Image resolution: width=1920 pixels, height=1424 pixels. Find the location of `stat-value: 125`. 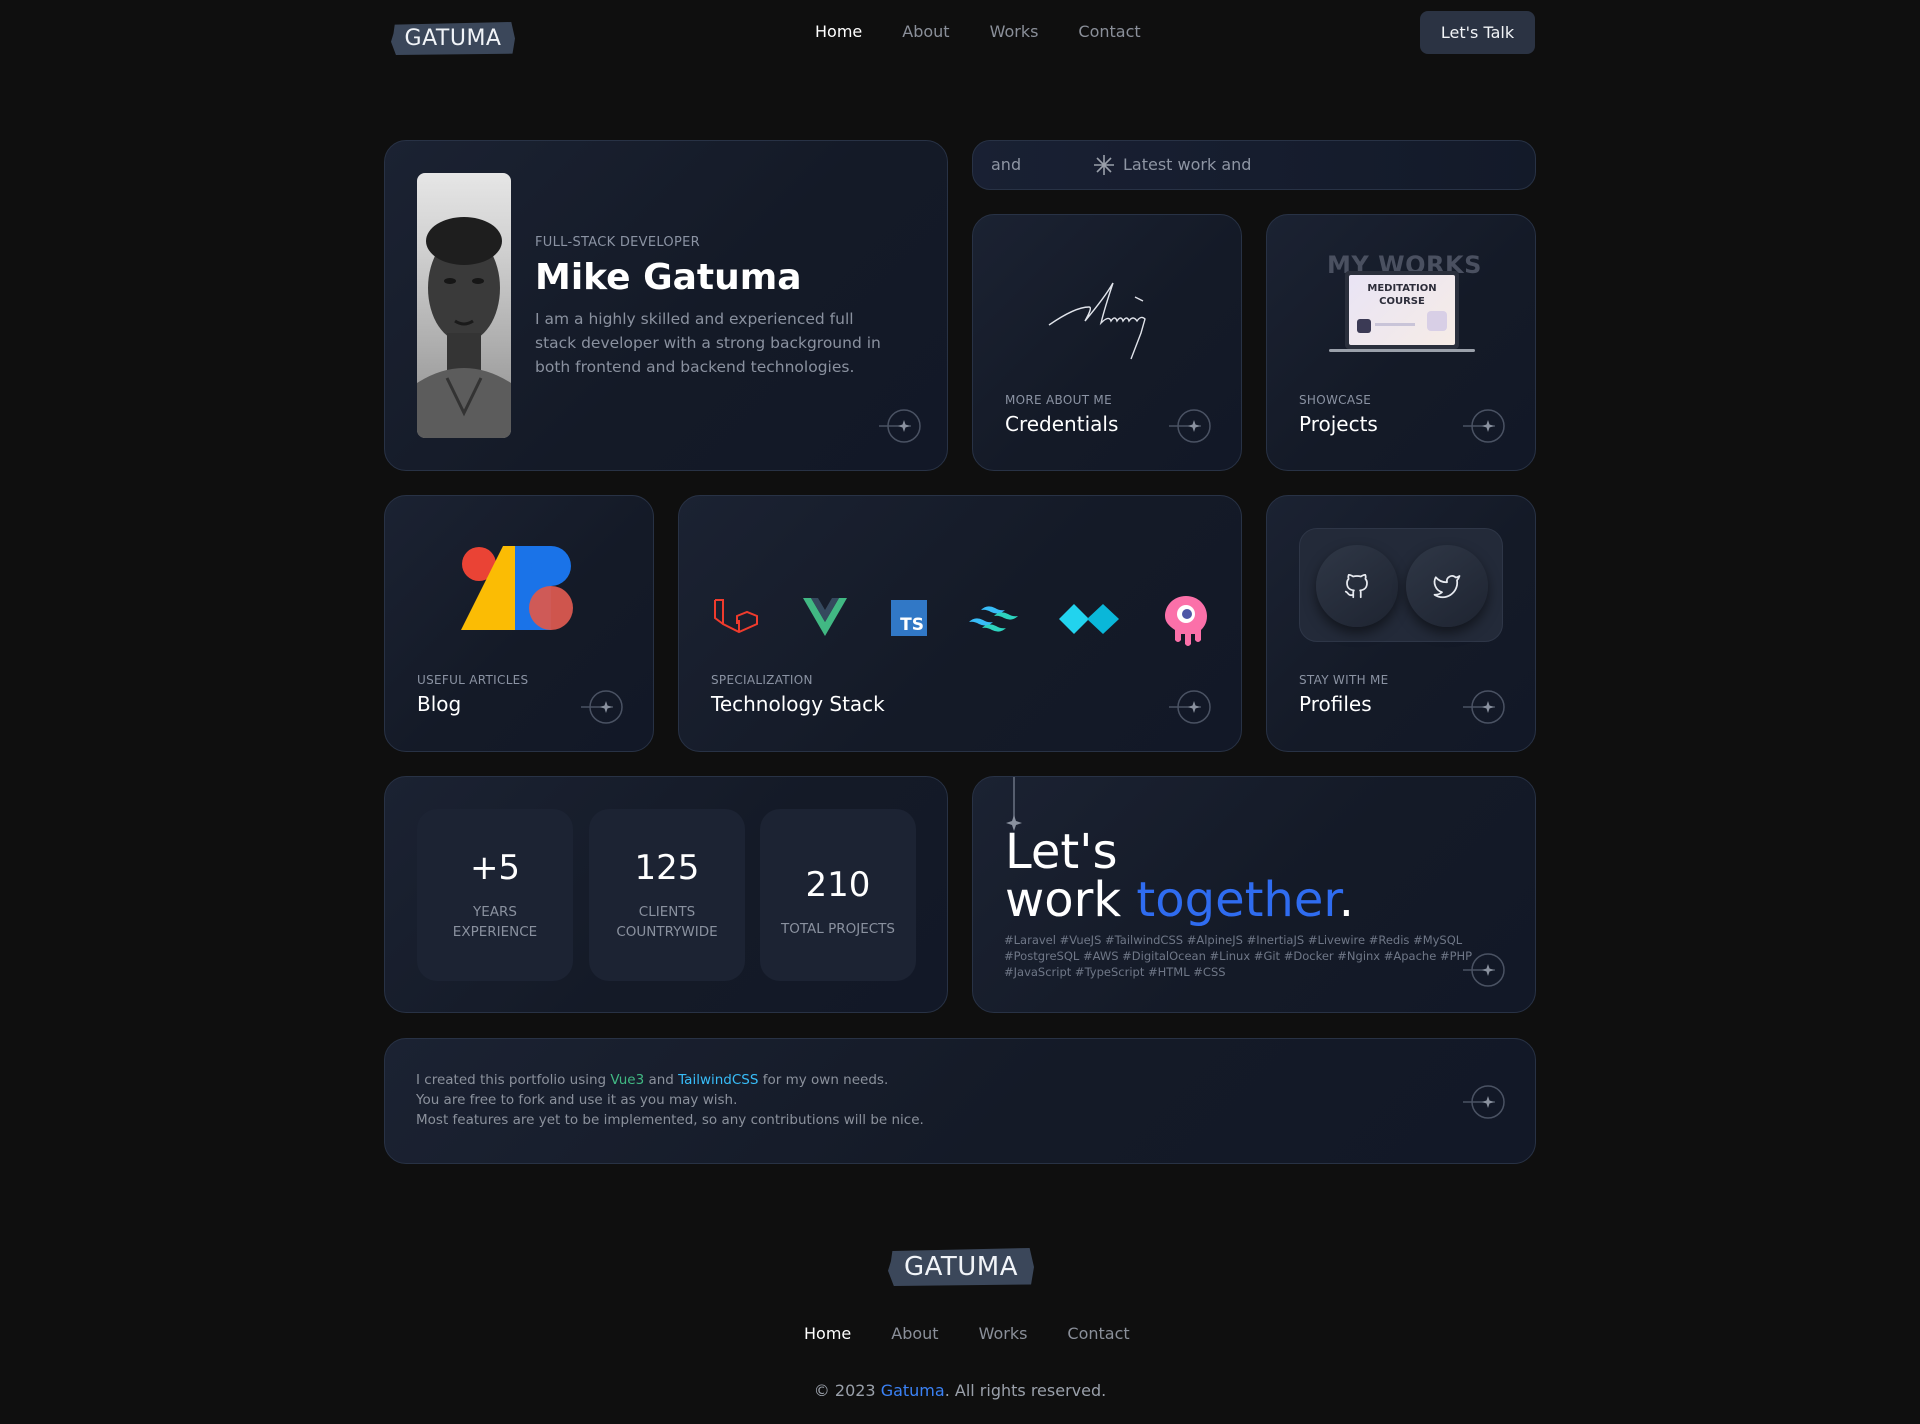

stat-value: 125 is located at coordinates (667, 868).